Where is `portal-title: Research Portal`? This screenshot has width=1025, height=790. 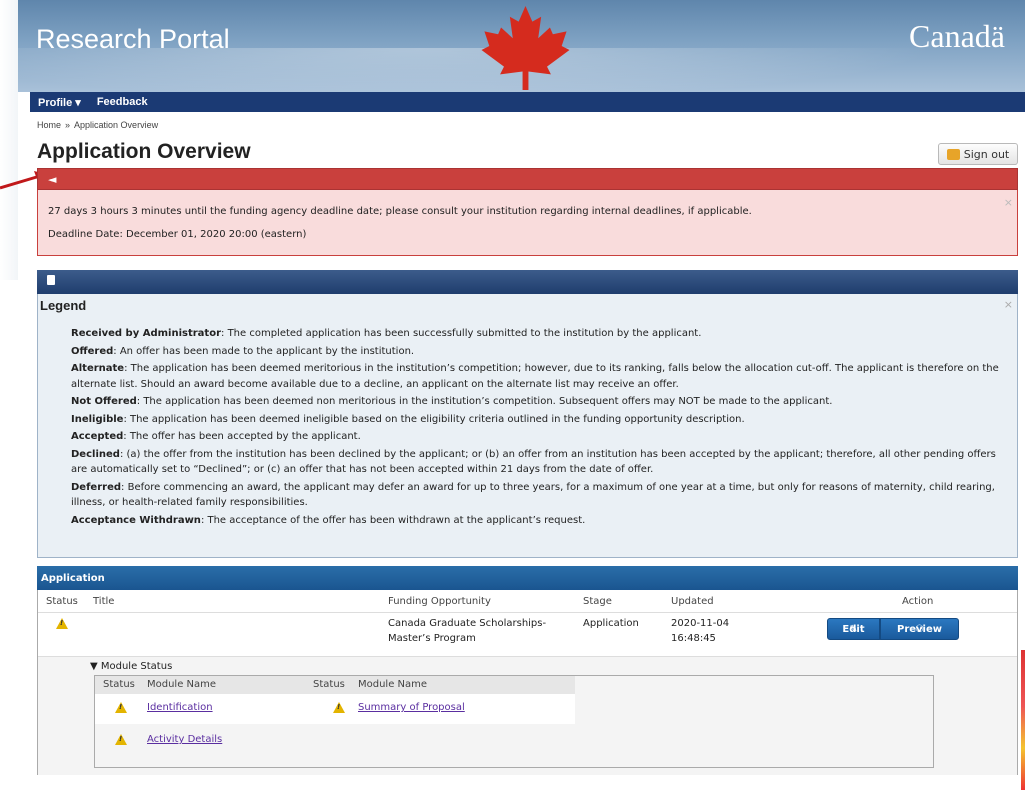 portal-title: Research Portal is located at coordinates (133, 39).